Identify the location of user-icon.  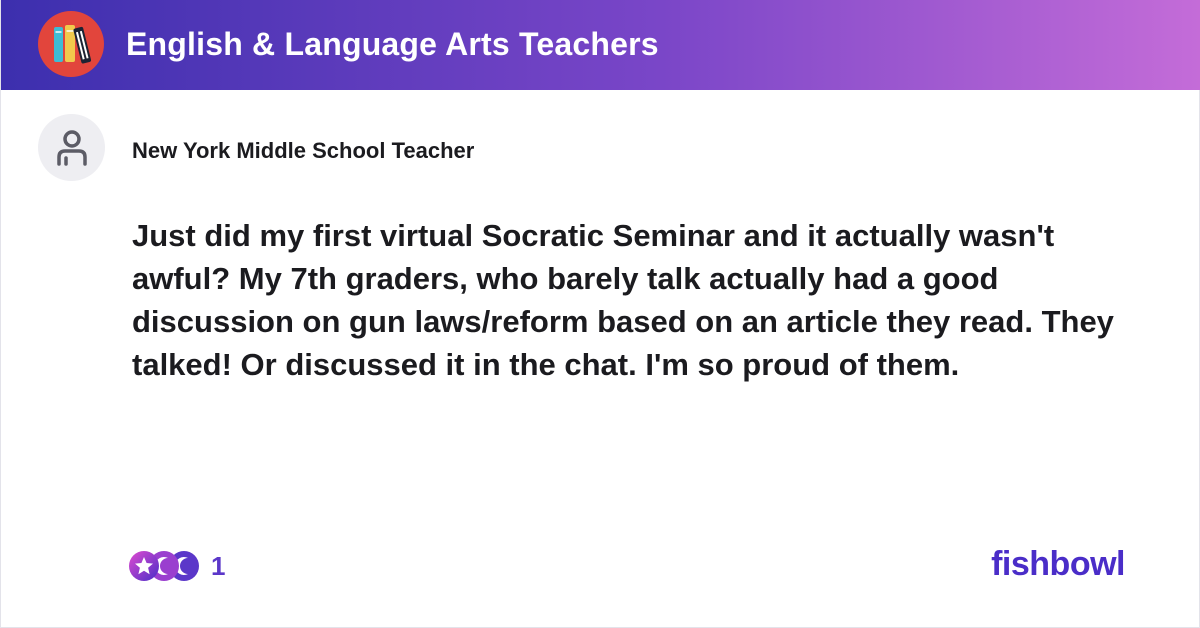
(71, 147).